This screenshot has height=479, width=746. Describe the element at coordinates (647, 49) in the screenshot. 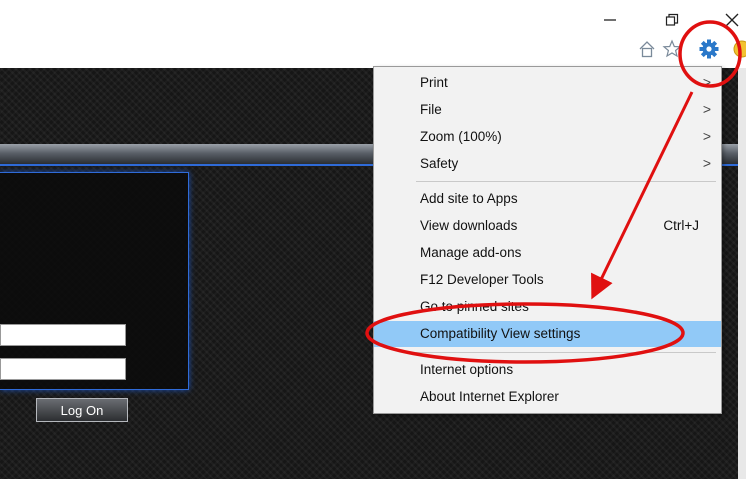

I see `home-icon` at that location.